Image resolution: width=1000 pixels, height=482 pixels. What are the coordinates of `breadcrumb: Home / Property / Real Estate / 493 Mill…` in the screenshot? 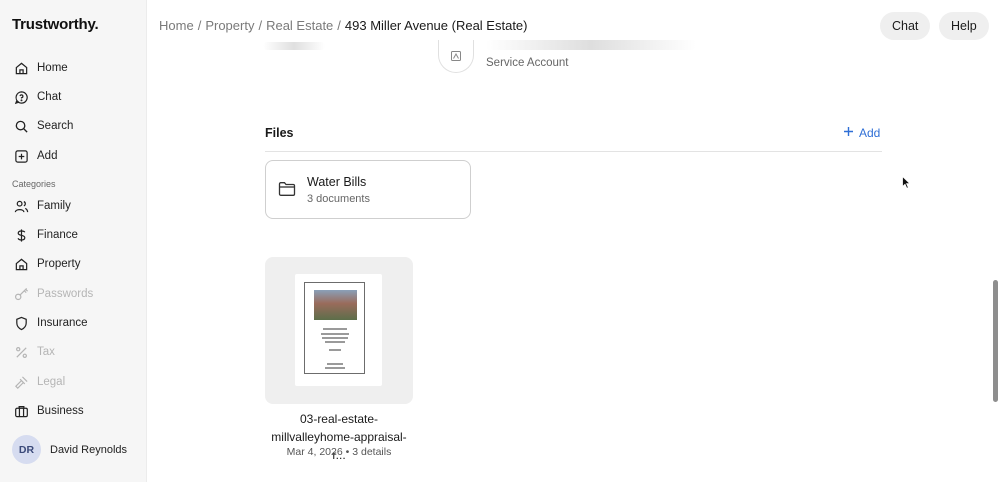 It's located at (343, 25).